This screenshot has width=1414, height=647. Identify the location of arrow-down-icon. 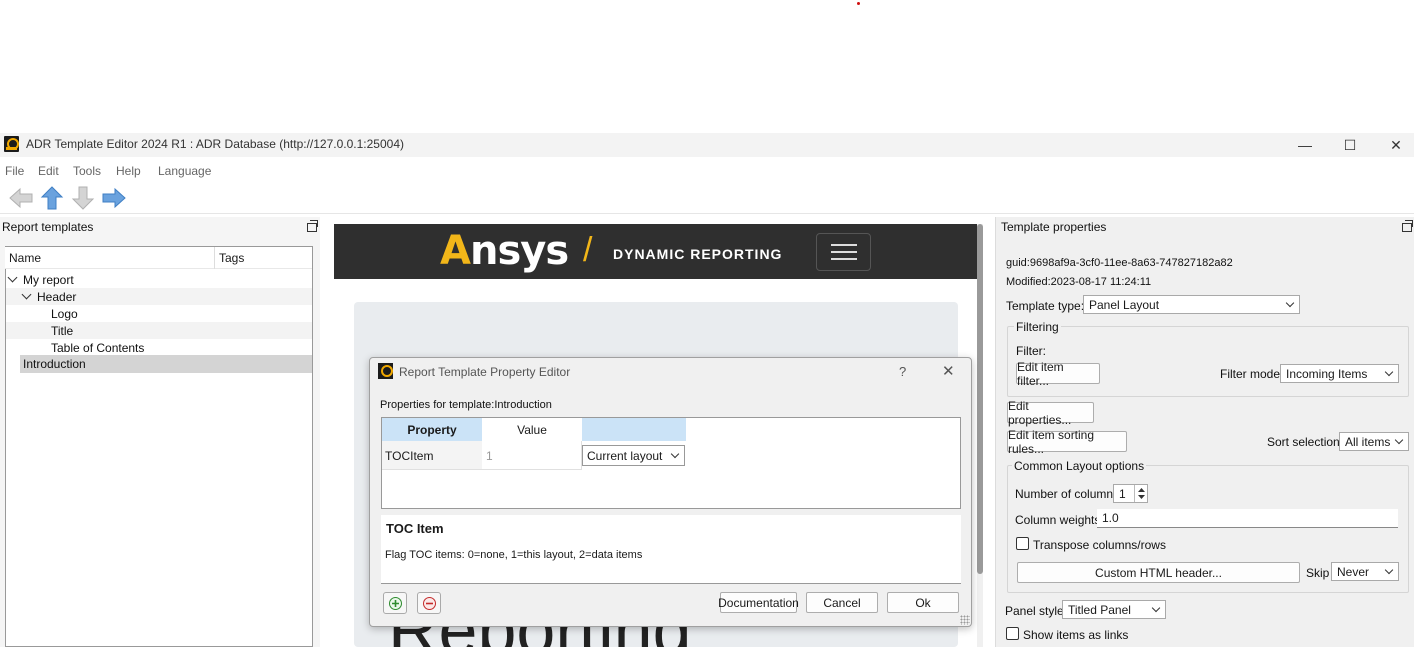
(83, 198).